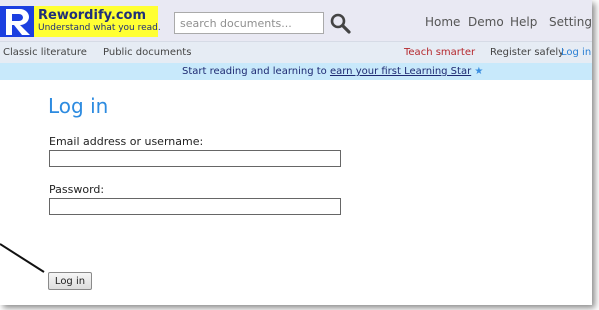 This screenshot has width=599, height=310. I want to click on logo-r-icon, so click(17, 21).